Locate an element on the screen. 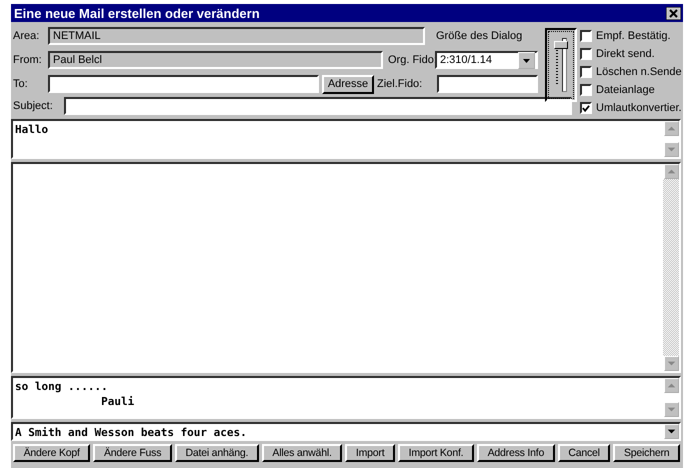 This screenshot has width=685, height=468. area-field: NETMAIL is located at coordinates (236, 36).